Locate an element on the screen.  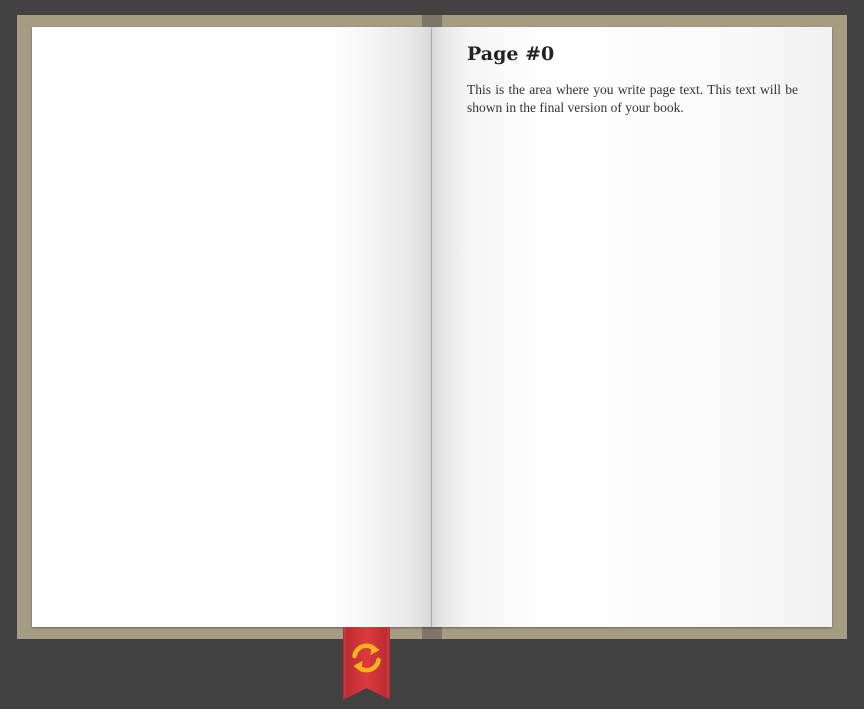
bookmark-ribbon-button is located at coordinates (366, 663).